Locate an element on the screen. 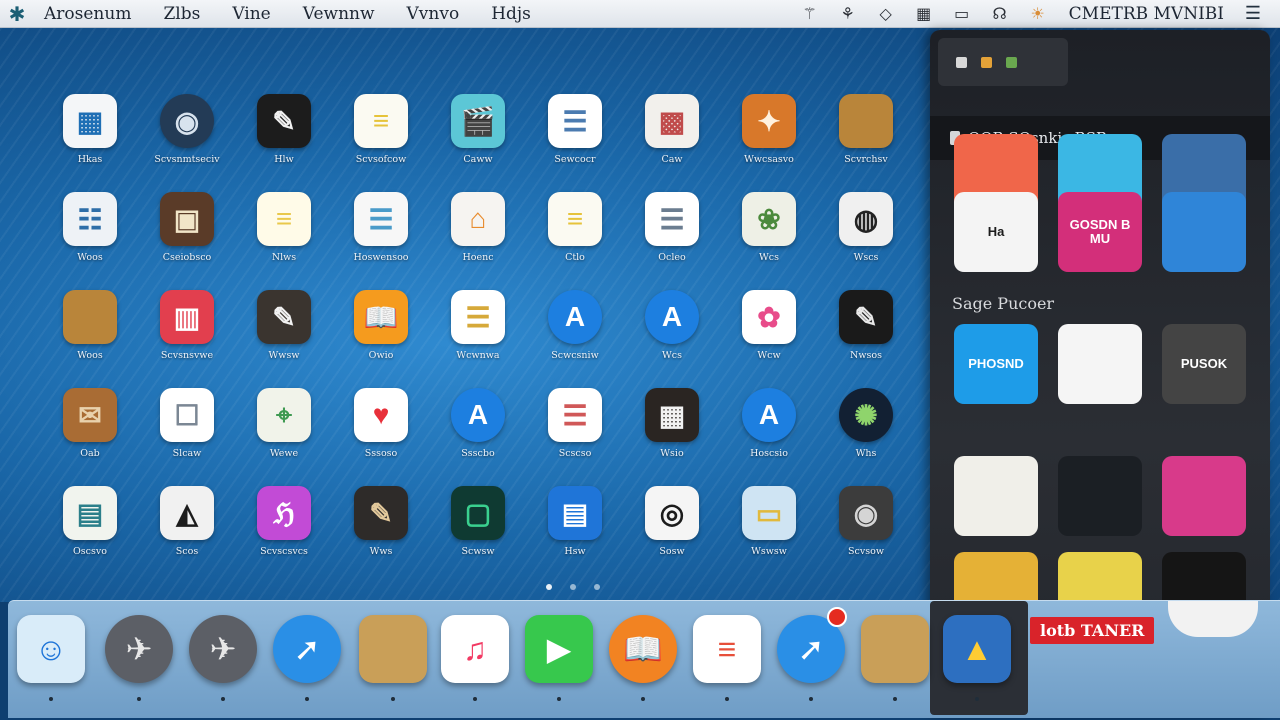 The height and width of the screenshot is (720, 1280). panel-tab-zoom is located at coordinates (1011, 62).